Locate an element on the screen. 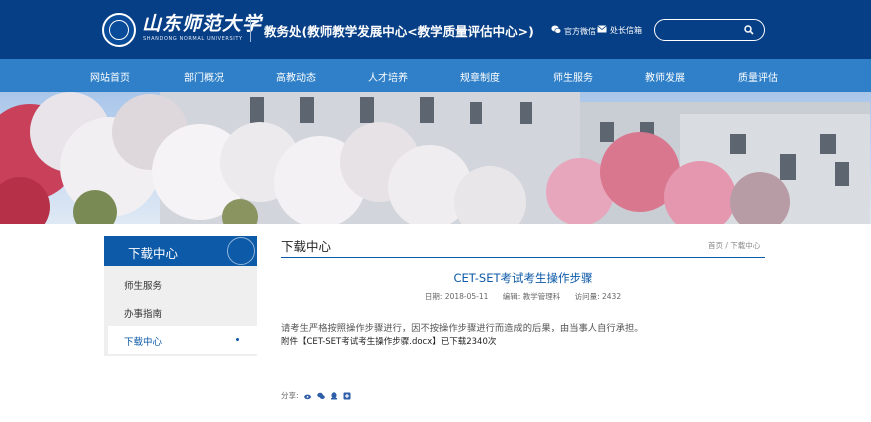  wechat-label: 官方微信 is located at coordinates (580, 31).